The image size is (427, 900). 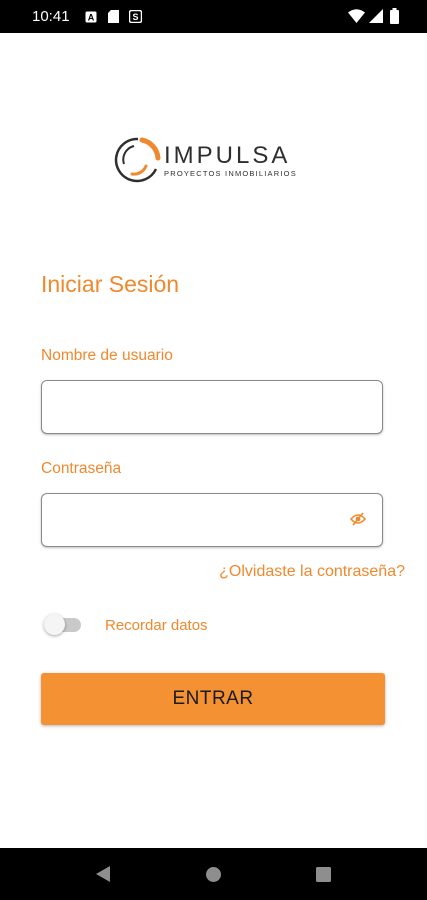 I want to click on username-field, so click(x=212, y=407).